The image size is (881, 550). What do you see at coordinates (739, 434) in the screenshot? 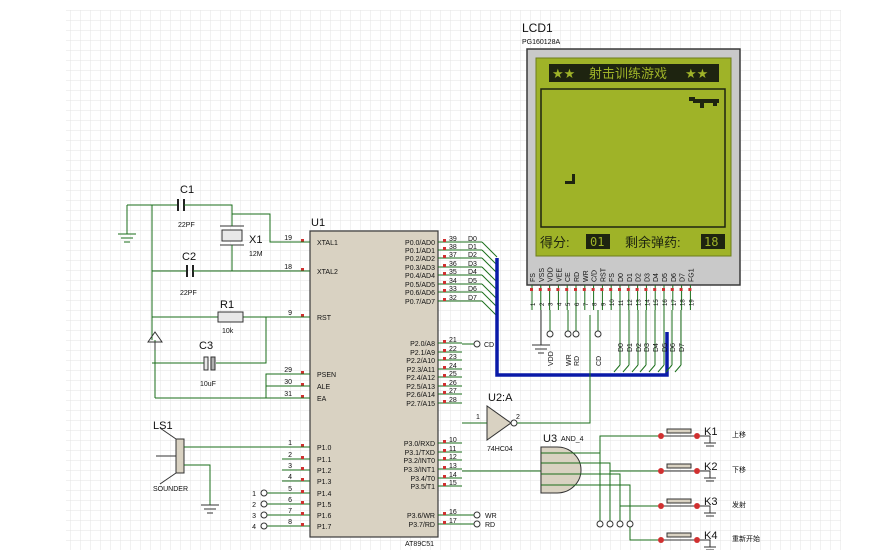
I see `key-label: 上移` at bounding box center [739, 434].